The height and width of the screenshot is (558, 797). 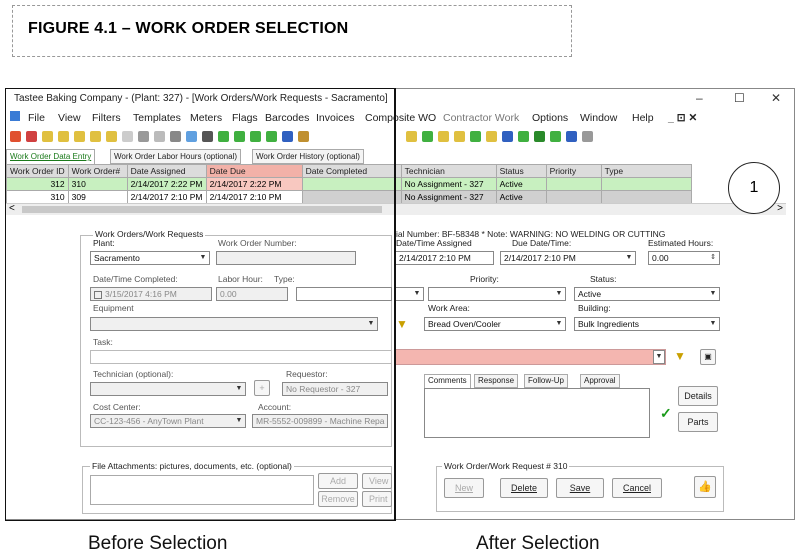 What do you see at coordinates (524, 488) in the screenshot?
I see `delete-button: Delete` at bounding box center [524, 488].